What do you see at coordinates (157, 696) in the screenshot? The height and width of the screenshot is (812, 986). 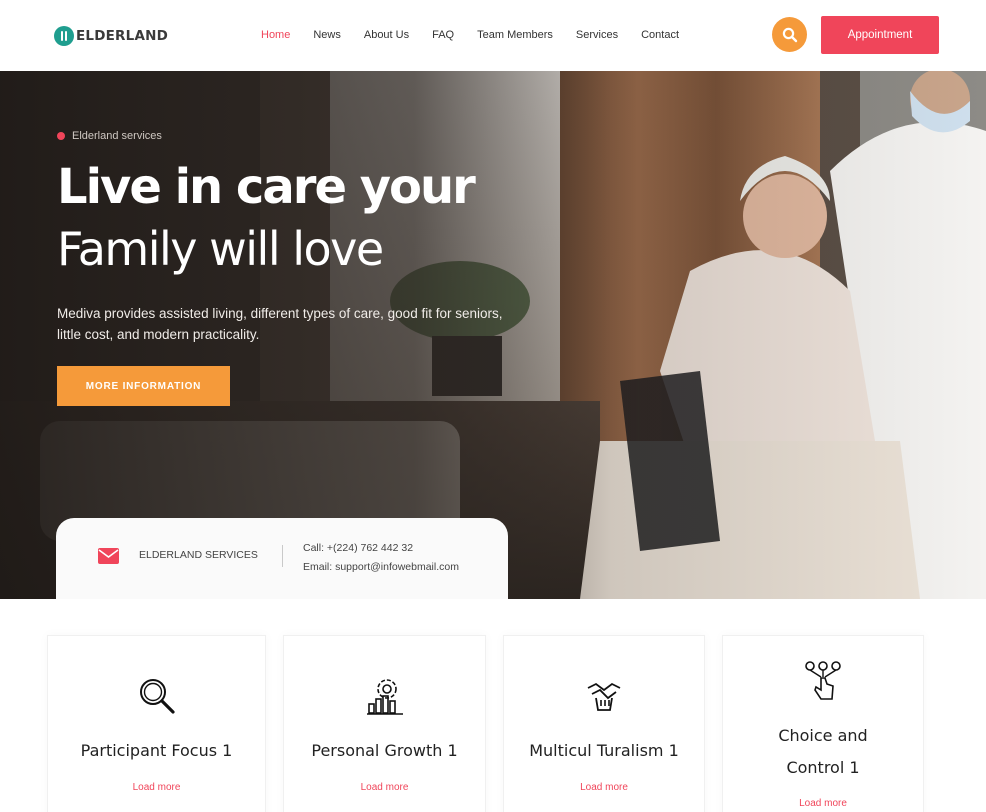 I see `magnifier-icon` at bounding box center [157, 696].